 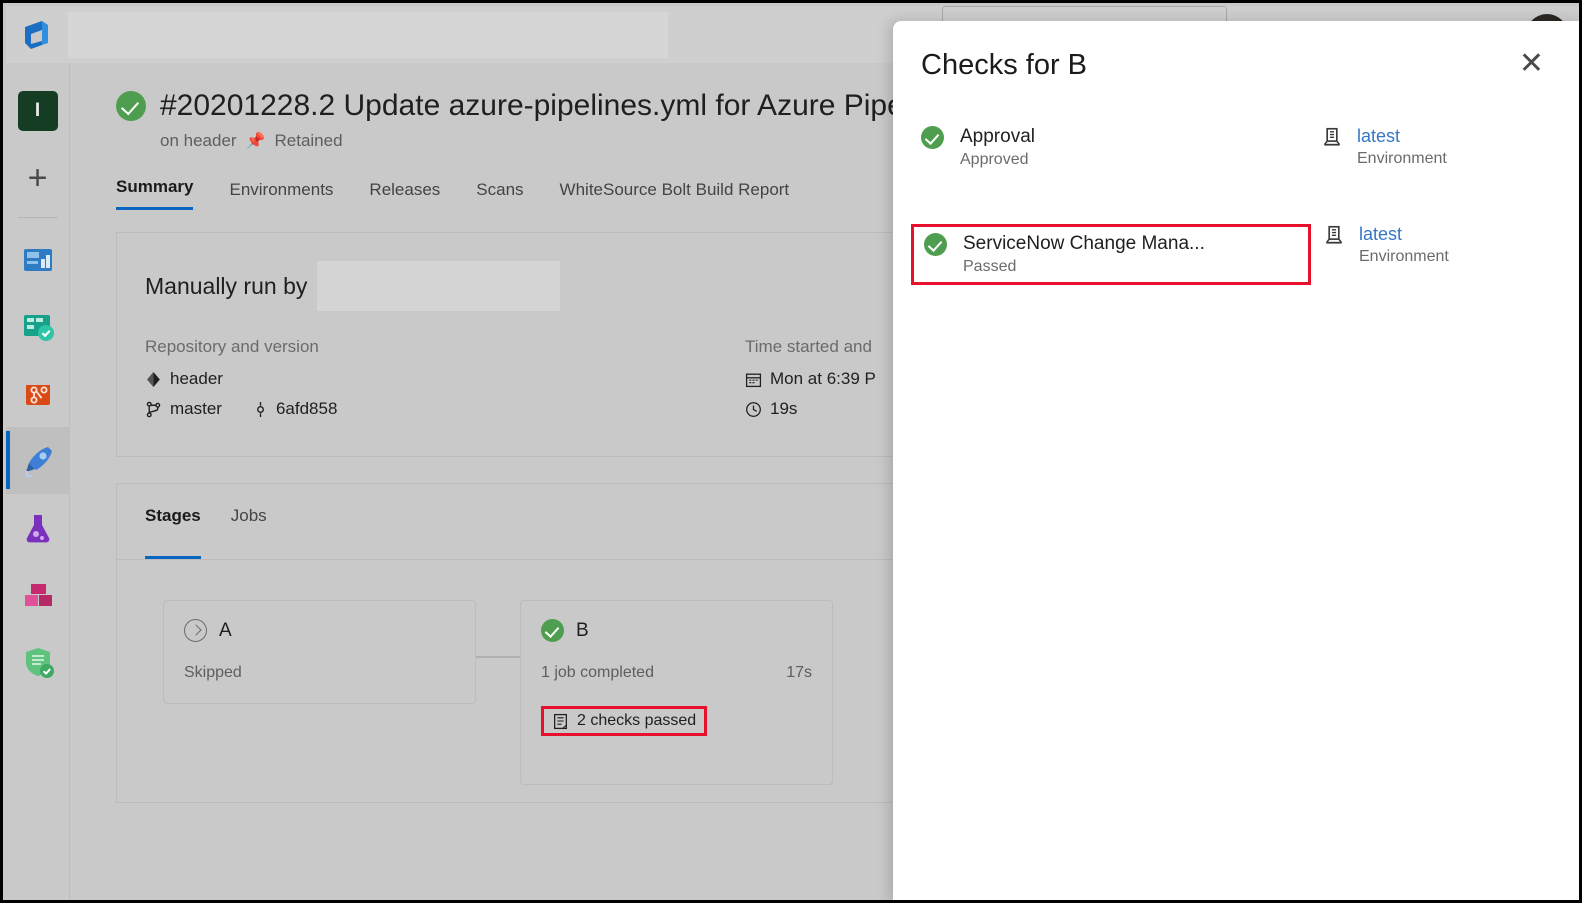 I want to click on add-button: +, so click(x=38, y=177).